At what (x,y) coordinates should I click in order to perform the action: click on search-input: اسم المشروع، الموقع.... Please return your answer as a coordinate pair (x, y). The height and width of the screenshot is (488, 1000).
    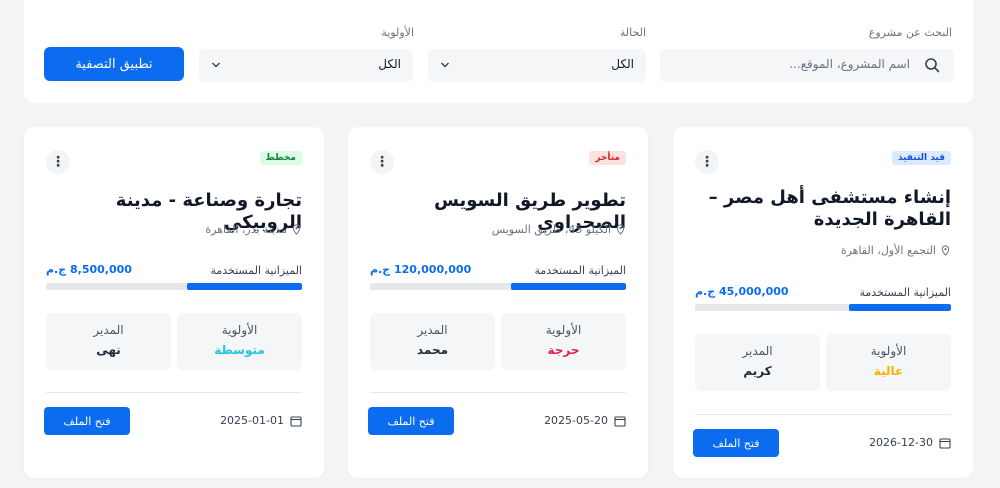
    Looking at the image, I should click on (807, 65).